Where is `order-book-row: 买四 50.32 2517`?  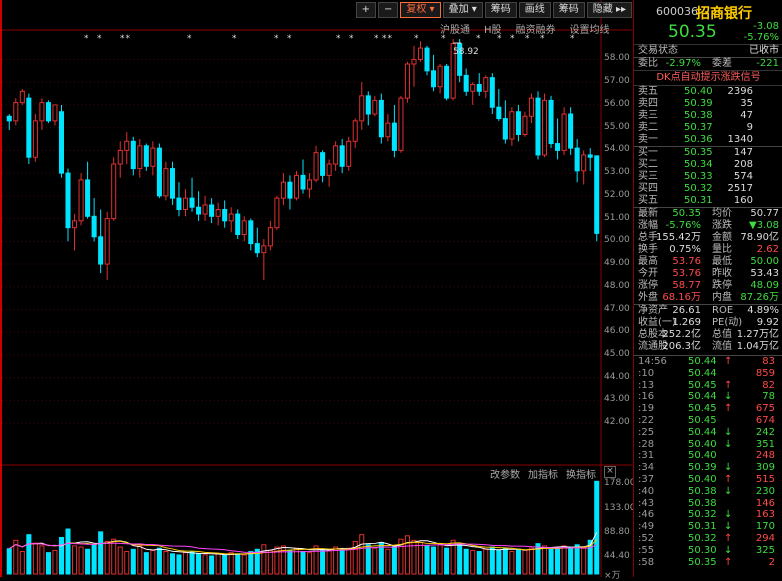 order-book-row: 买四 50.32 2517 is located at coordinates (708, 189).